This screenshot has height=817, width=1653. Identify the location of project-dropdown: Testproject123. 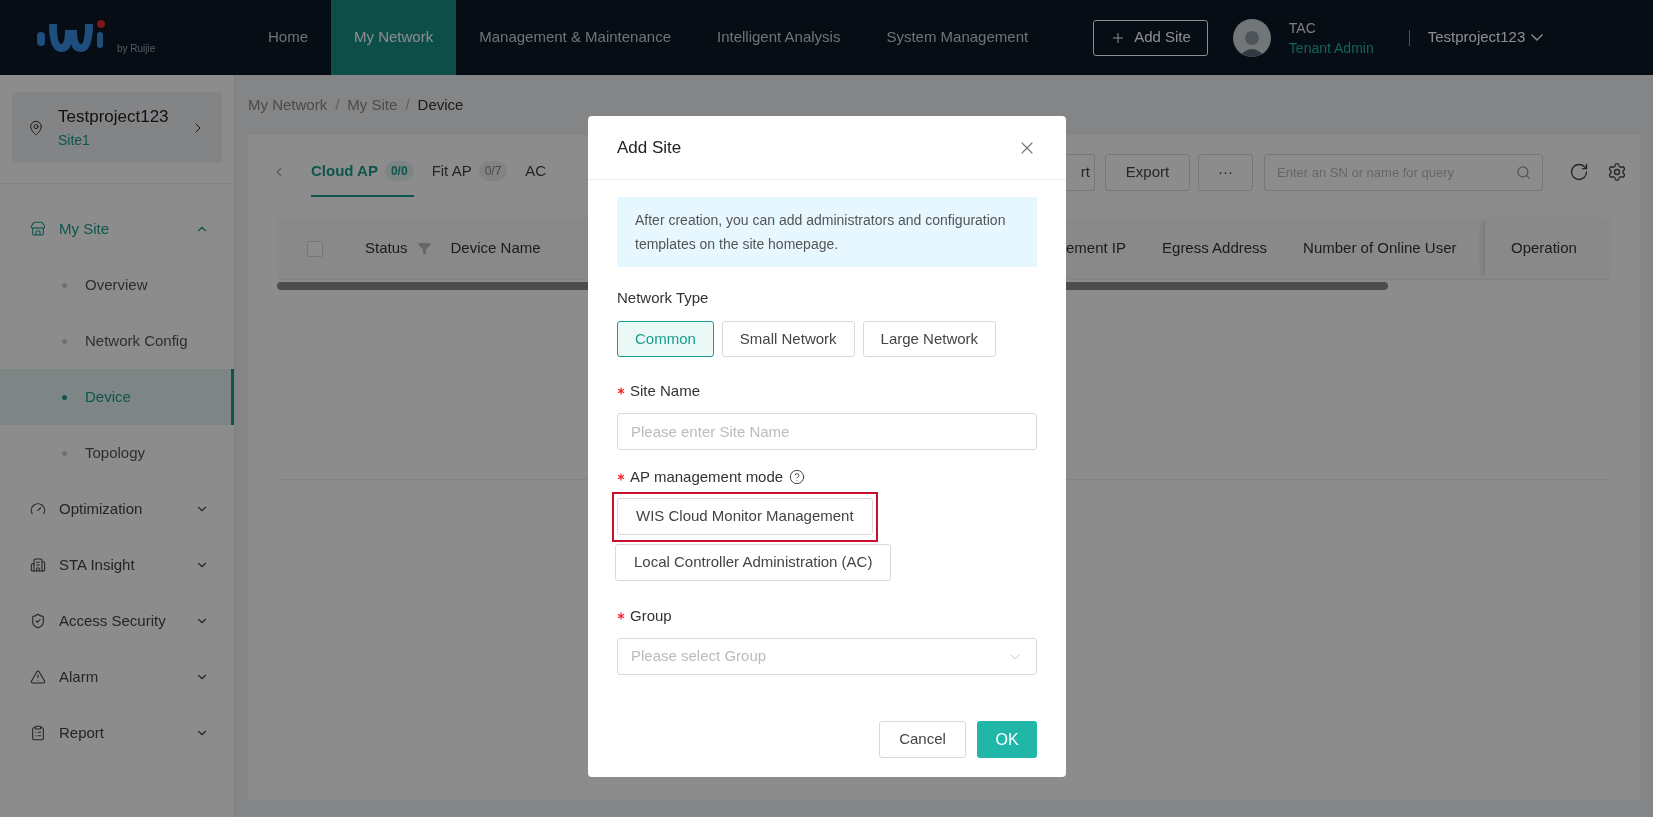
(1485, 37).